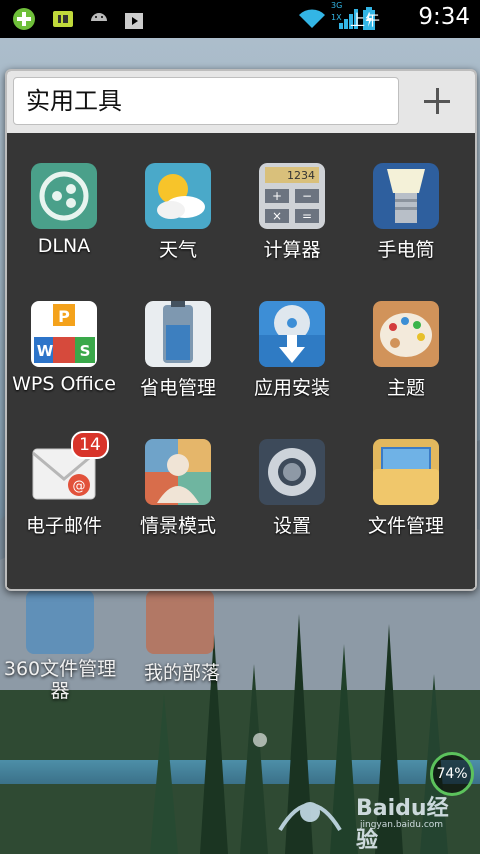 This screenshot has width=480, height=854. Describe the element at coordinates (240, 19) in the screenshot. I see `status-bar: 3G 1X 上午 9:34` at that location.